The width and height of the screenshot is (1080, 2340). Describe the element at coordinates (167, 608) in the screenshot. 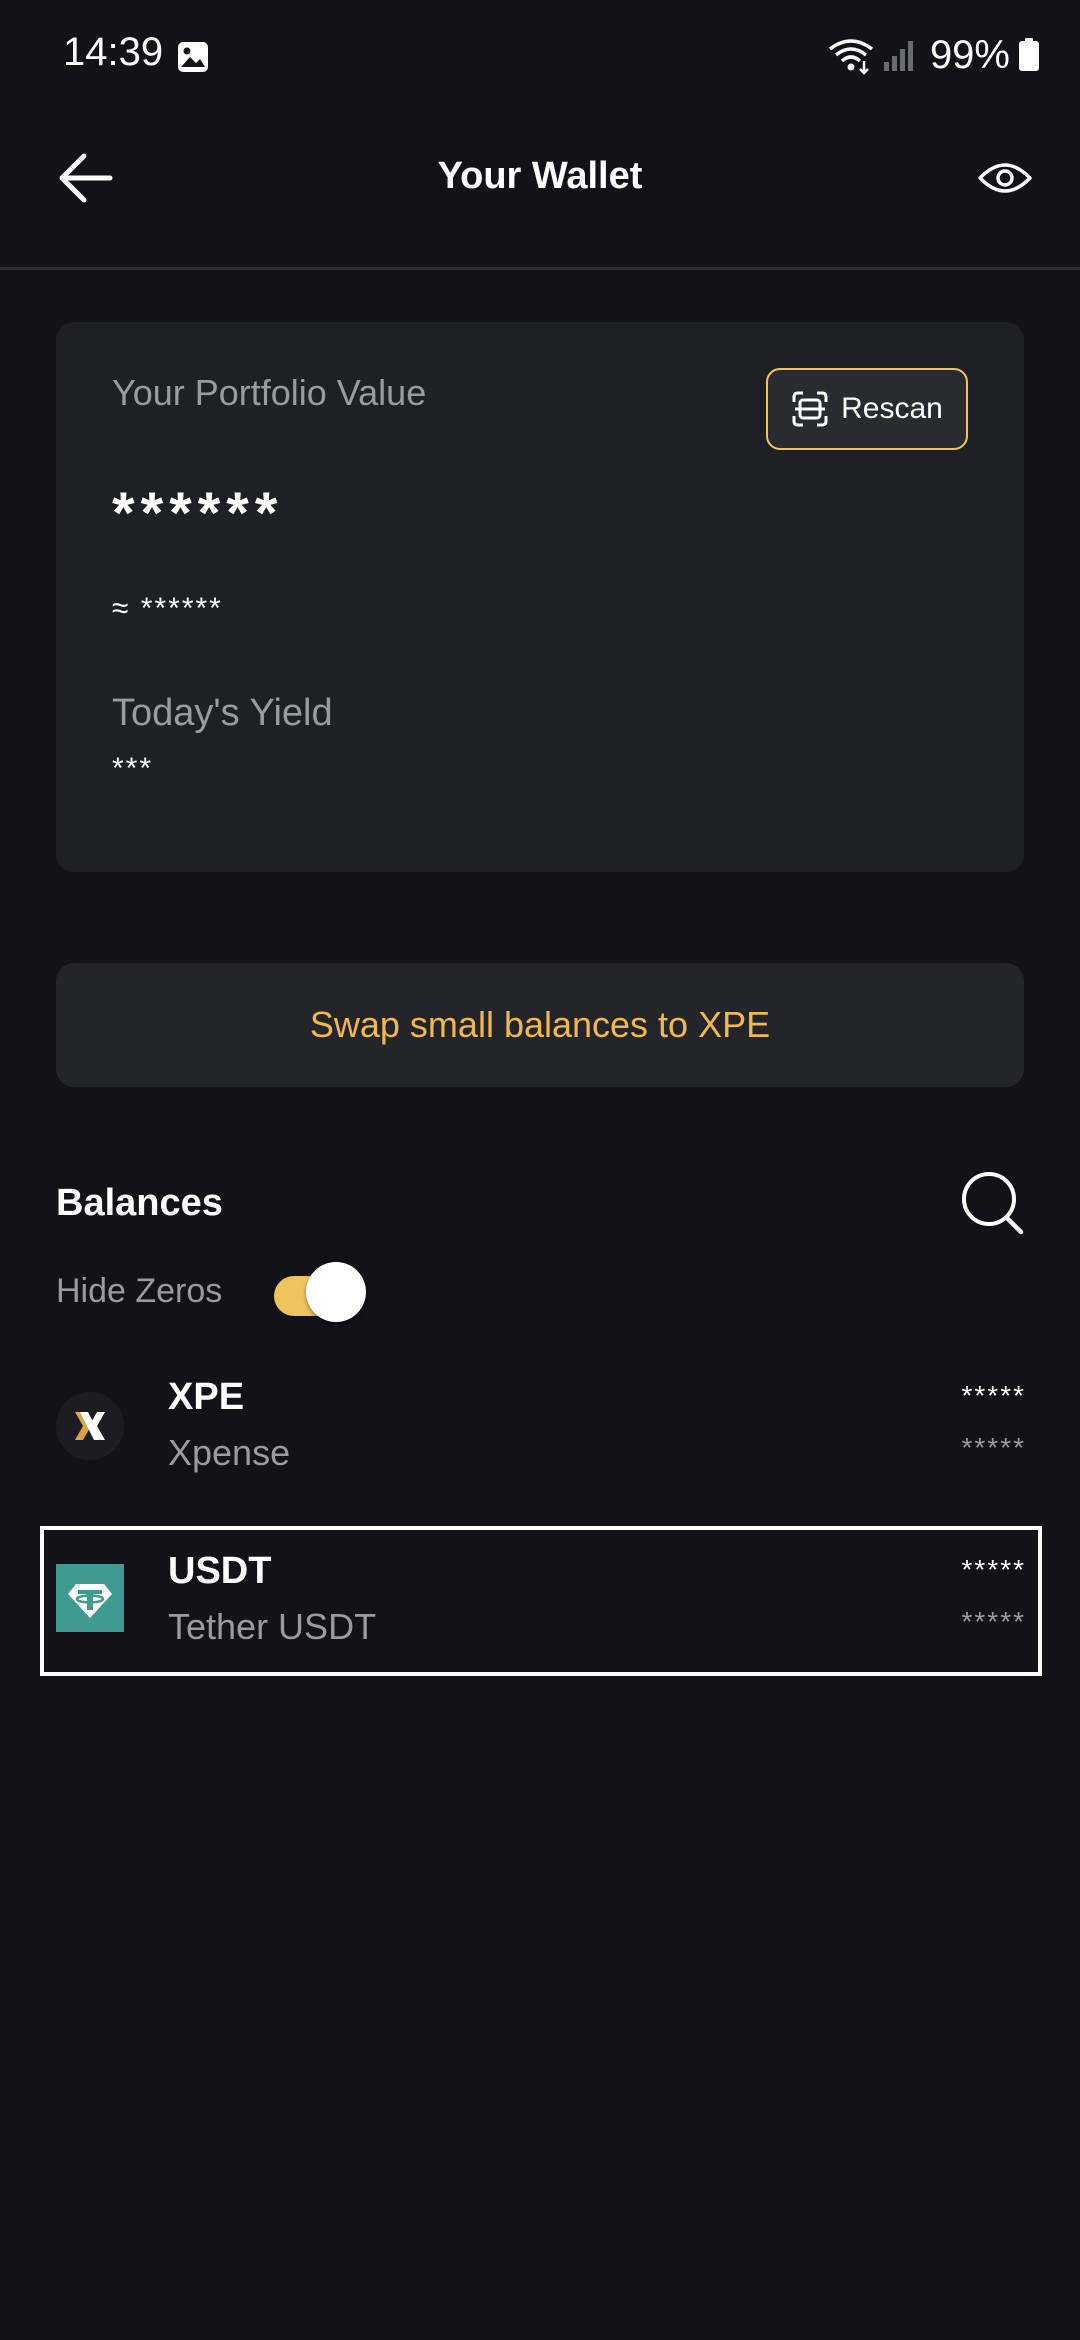

I see `portfolio-approx-value: ≈ ******` at that location.